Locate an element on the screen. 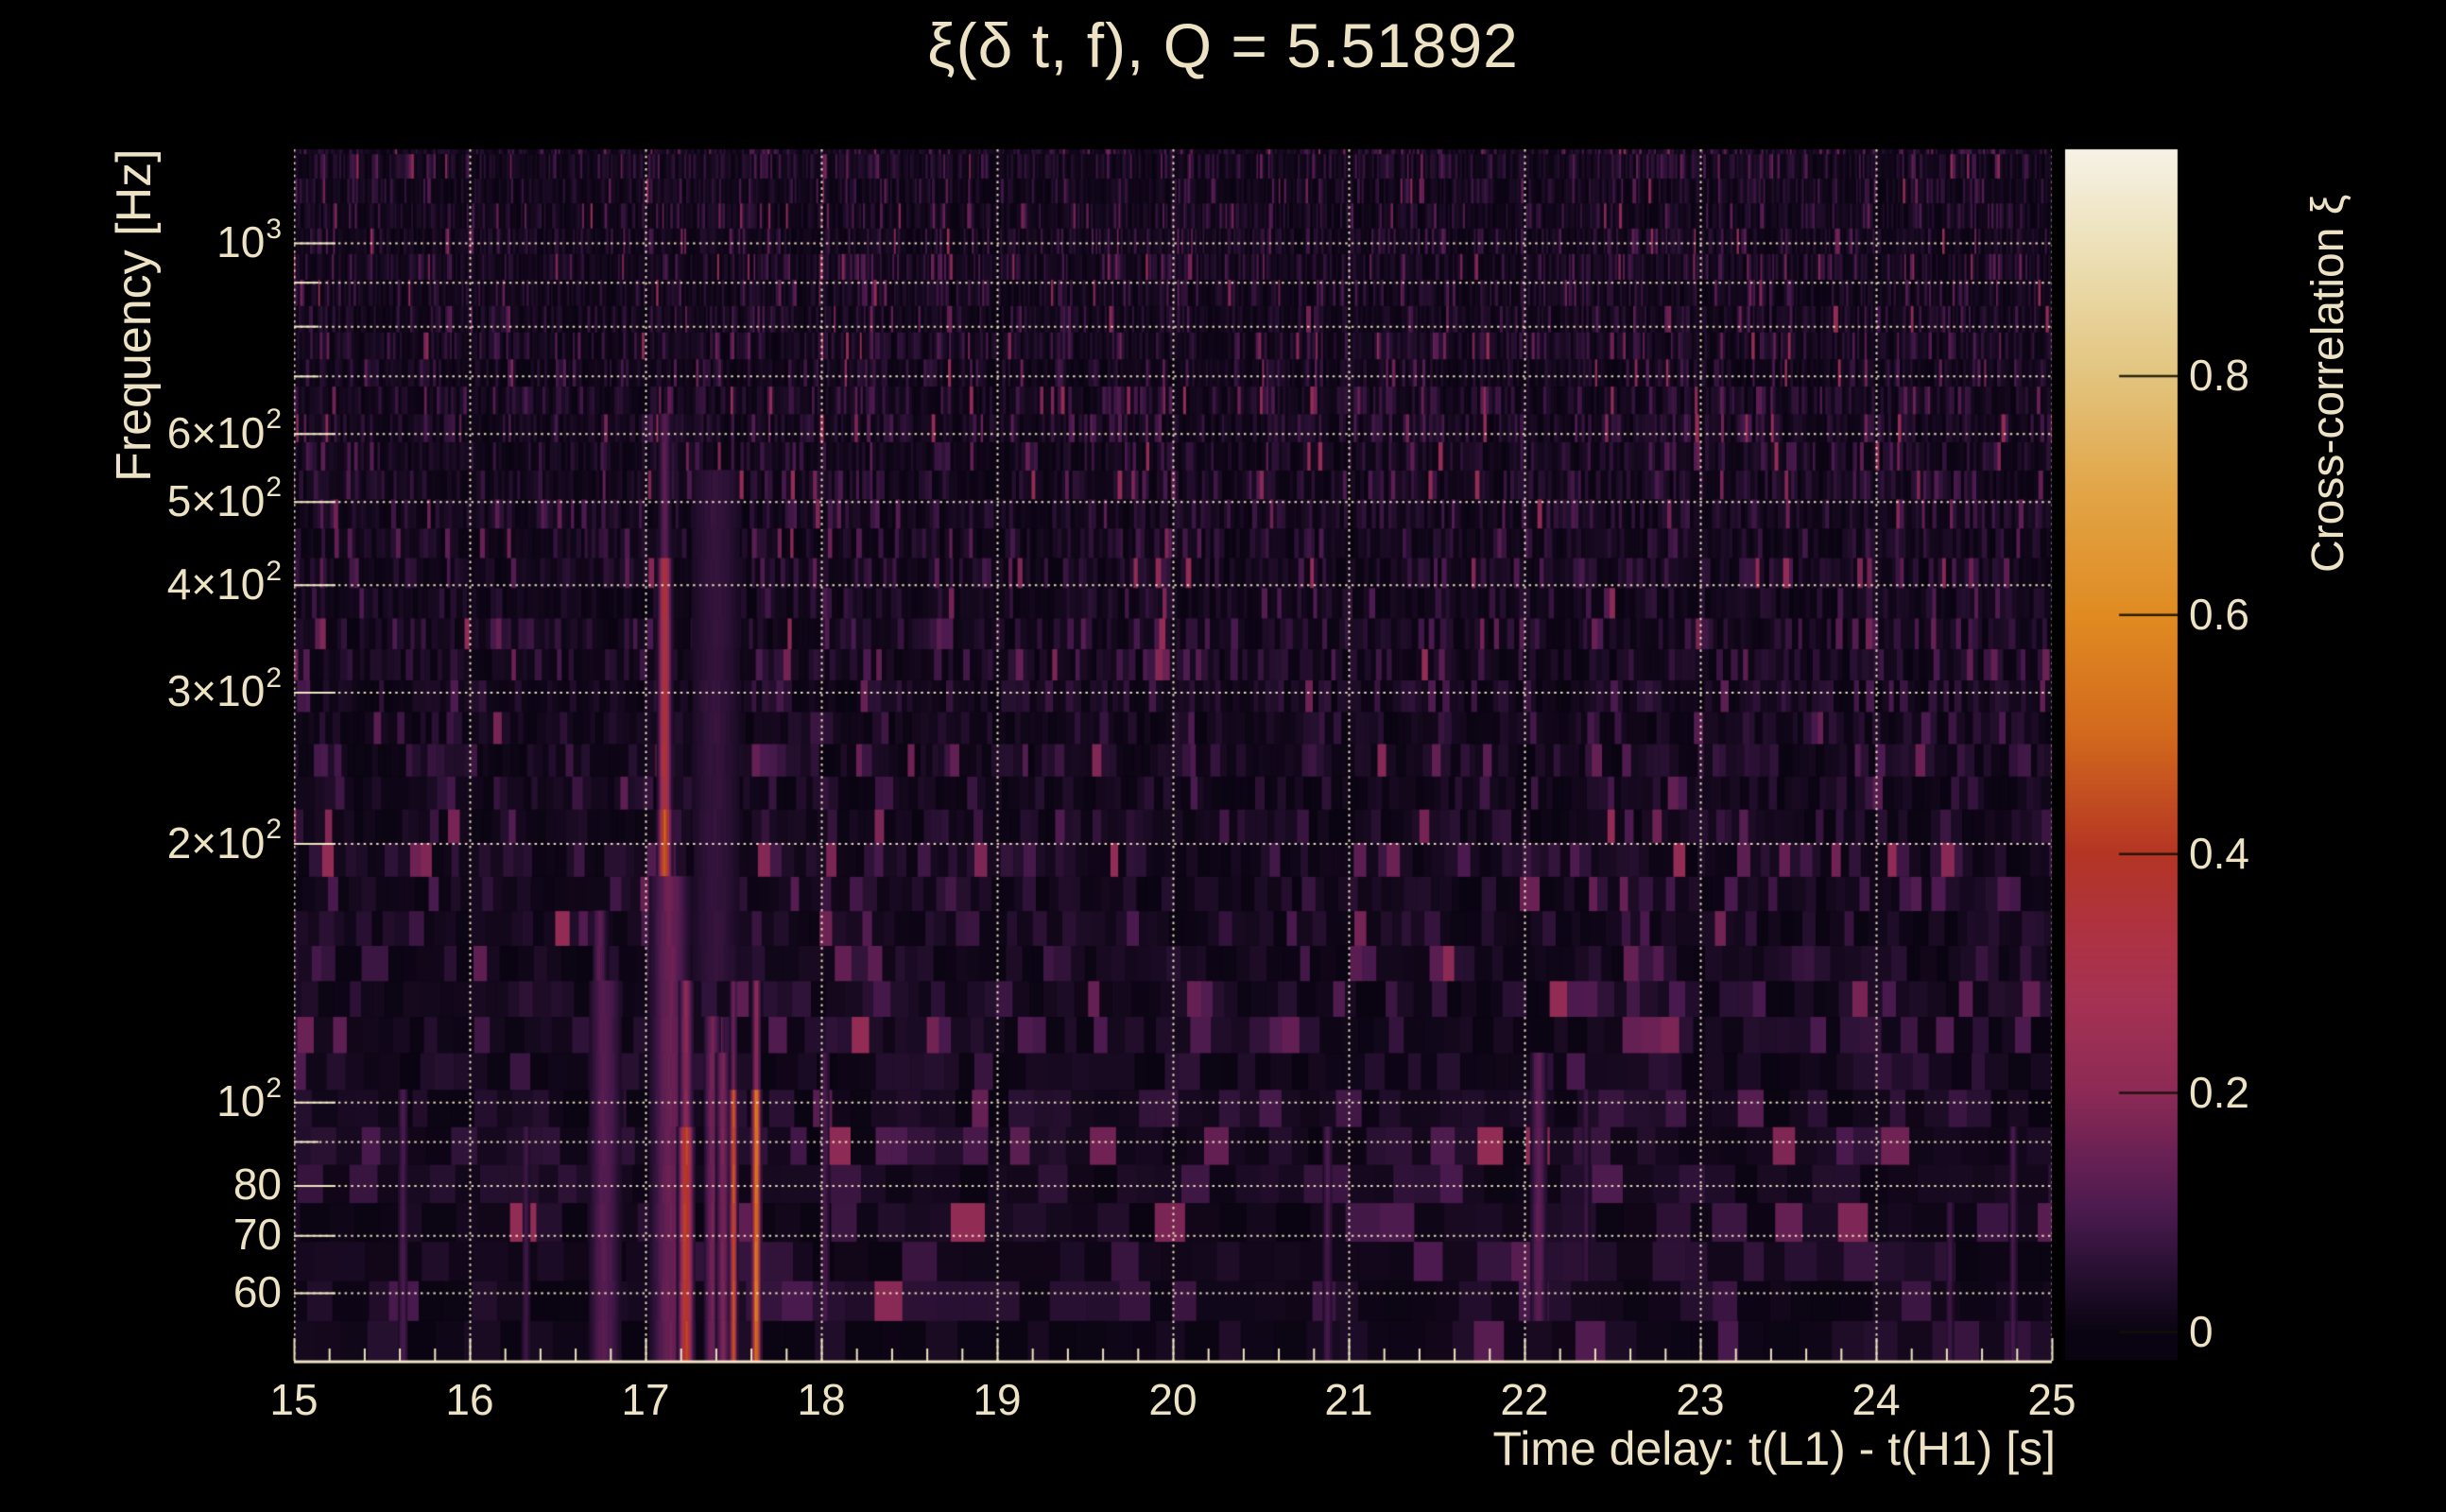 The height and width of the screenshot is (1512, 2446). x-tick-label: 17 is located at coordinates (645, 1399).